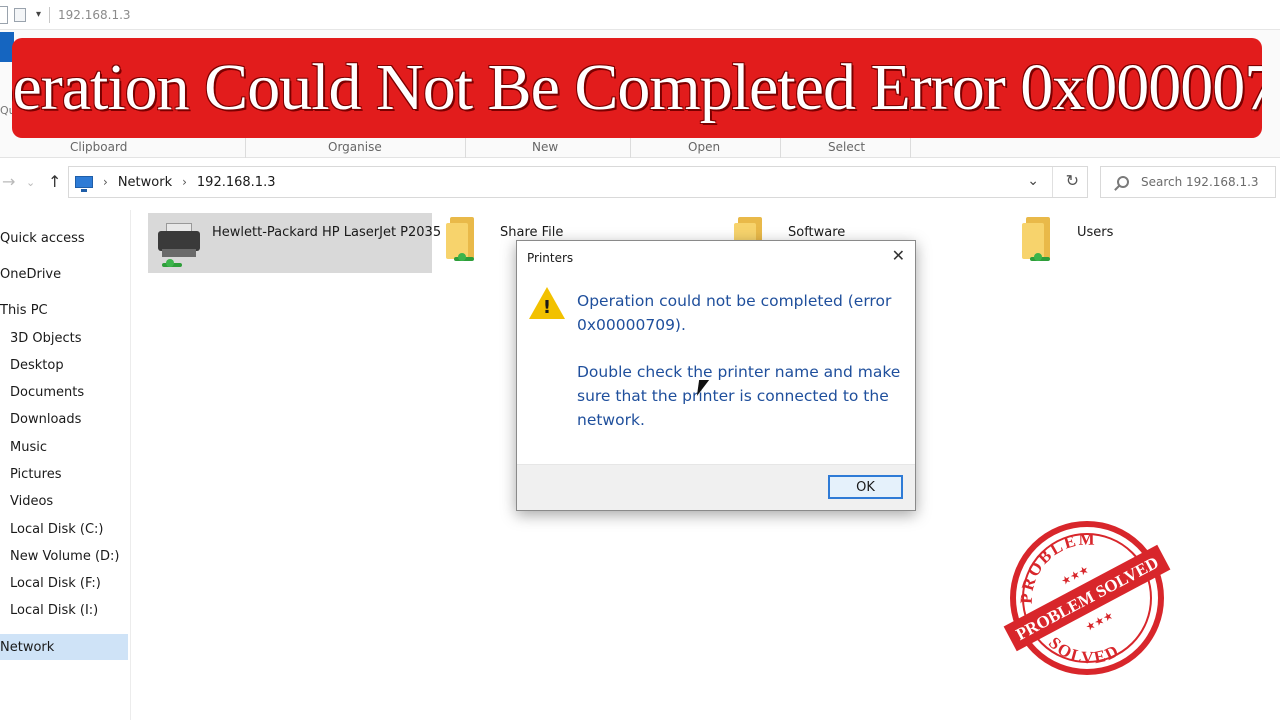  What do you see at coordinates (28, 447) in the screenshot?
I see `sidebar-item-music: Music` at bounding box center [28, 447].